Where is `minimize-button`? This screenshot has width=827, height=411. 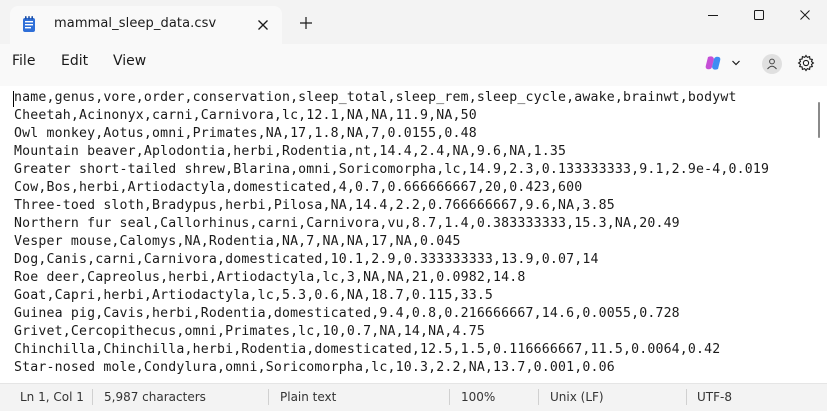
minimize-button is located at coordinates (713, 15).